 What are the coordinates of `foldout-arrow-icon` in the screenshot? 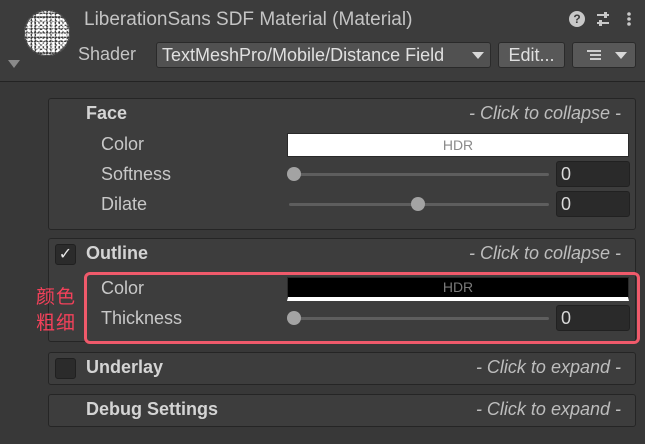 It's located at (14, 64).